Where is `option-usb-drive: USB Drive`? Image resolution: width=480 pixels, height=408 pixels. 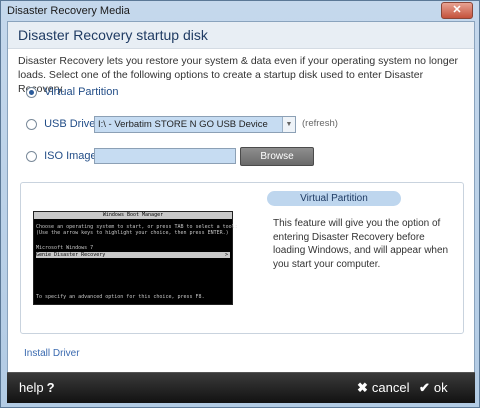 option-usb-drive: USB Drive is located at coordinates (60, 124).